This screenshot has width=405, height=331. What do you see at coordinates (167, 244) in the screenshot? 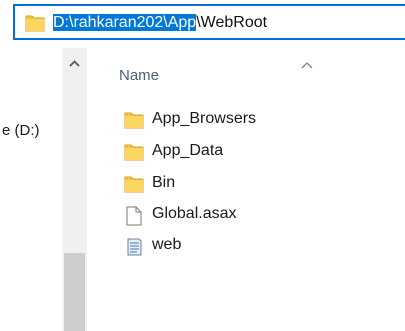
I see `list-item-label: web` at bounding box center [167, 244].